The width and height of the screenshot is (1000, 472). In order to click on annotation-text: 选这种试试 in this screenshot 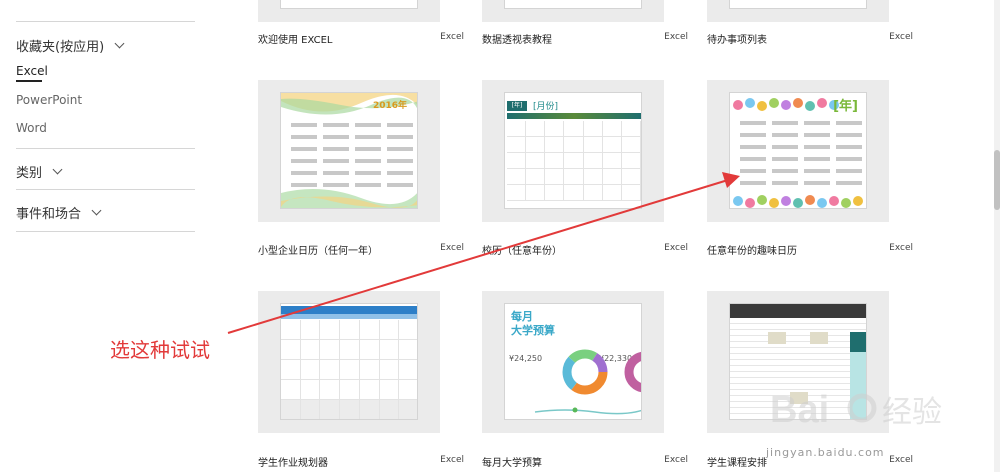, I will do `click(160, 350)`.